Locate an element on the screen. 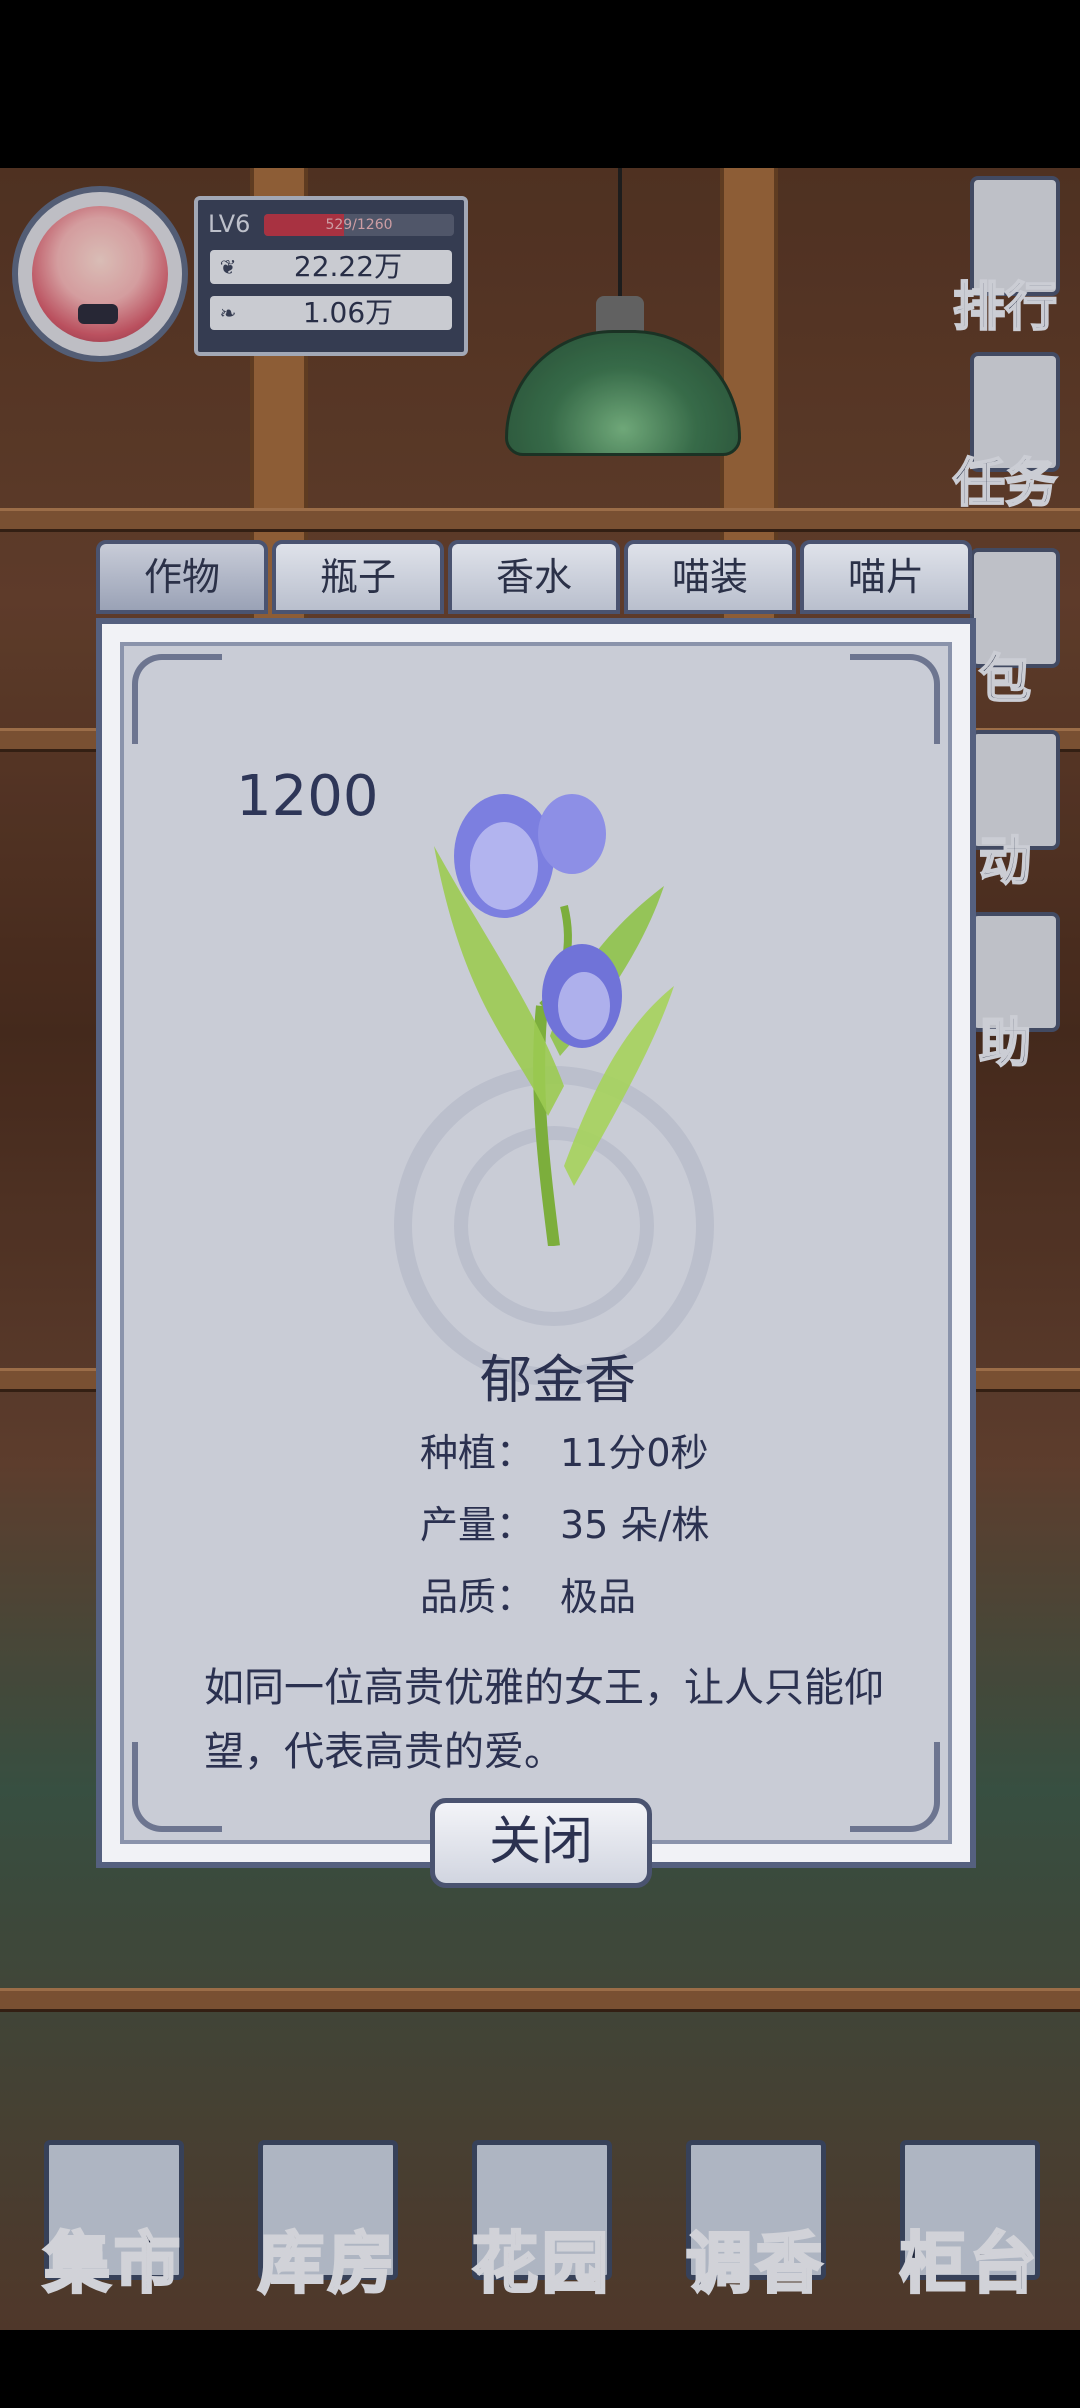  tab-bottles: 瓶子 is located at coordinates (358, 577).